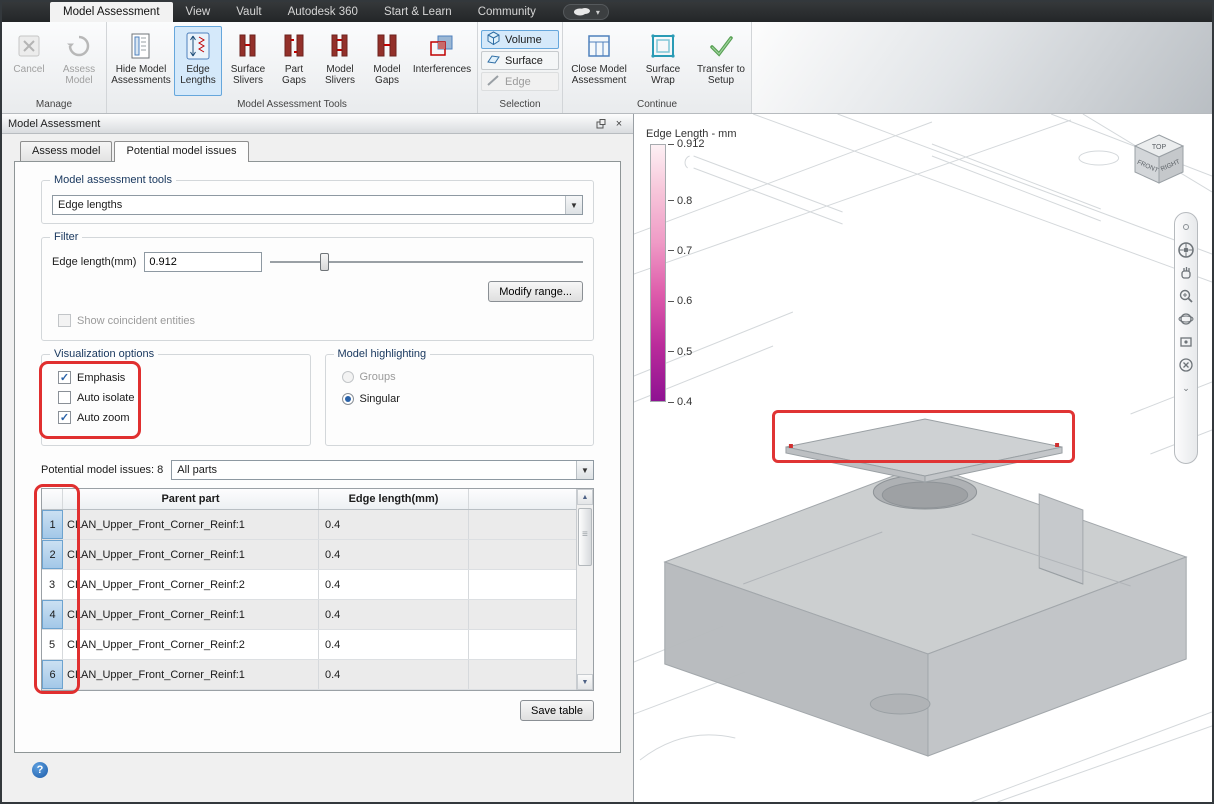 The width and height of the screenshot is (1214, 804). Describe the element at coordinates (1186, 273) in the screenshot. I see `pan-hand-icon` at that location.